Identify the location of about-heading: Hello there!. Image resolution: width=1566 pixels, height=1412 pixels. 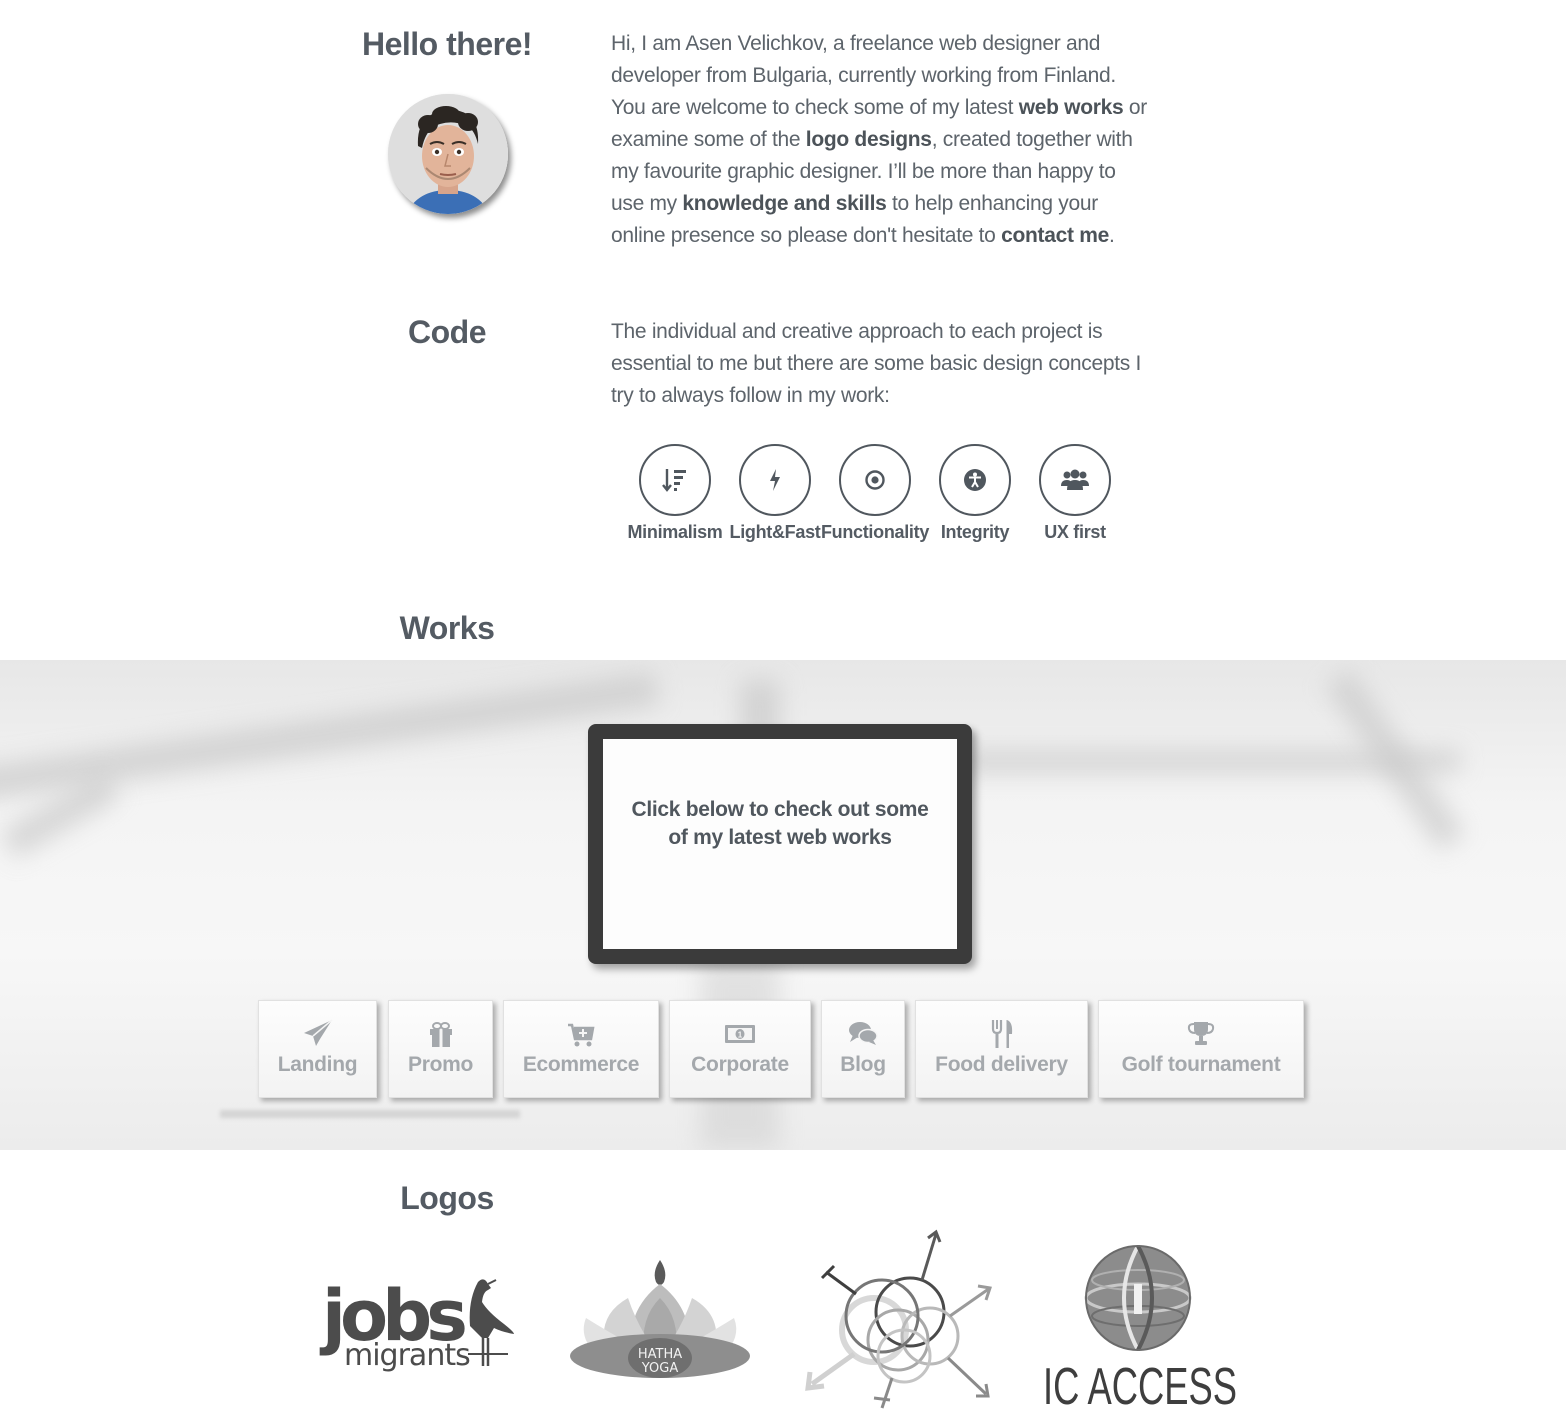
(447, 44).